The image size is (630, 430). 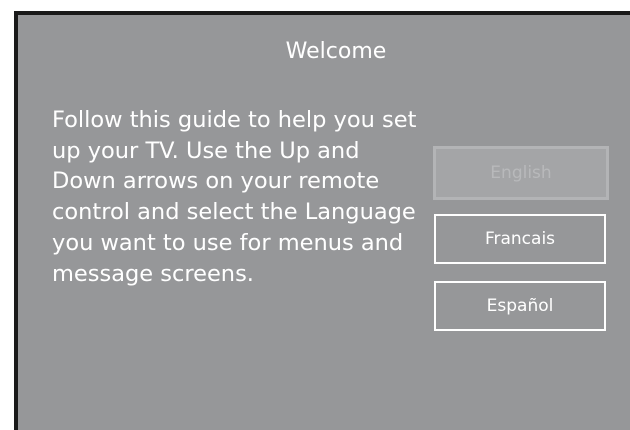 I want to click on language-button-english: English, so click(x=521, y=173).